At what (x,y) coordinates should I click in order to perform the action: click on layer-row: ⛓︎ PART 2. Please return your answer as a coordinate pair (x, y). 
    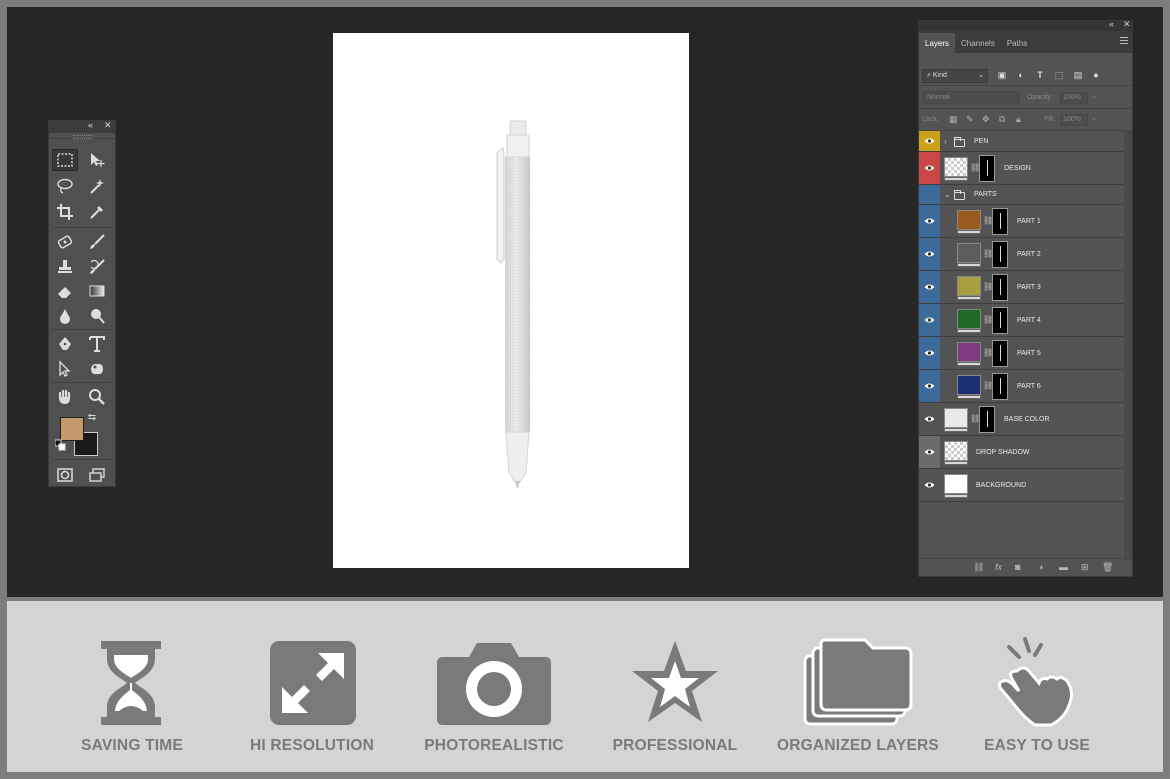
    Looking at the image, I should click on (1022, 254).